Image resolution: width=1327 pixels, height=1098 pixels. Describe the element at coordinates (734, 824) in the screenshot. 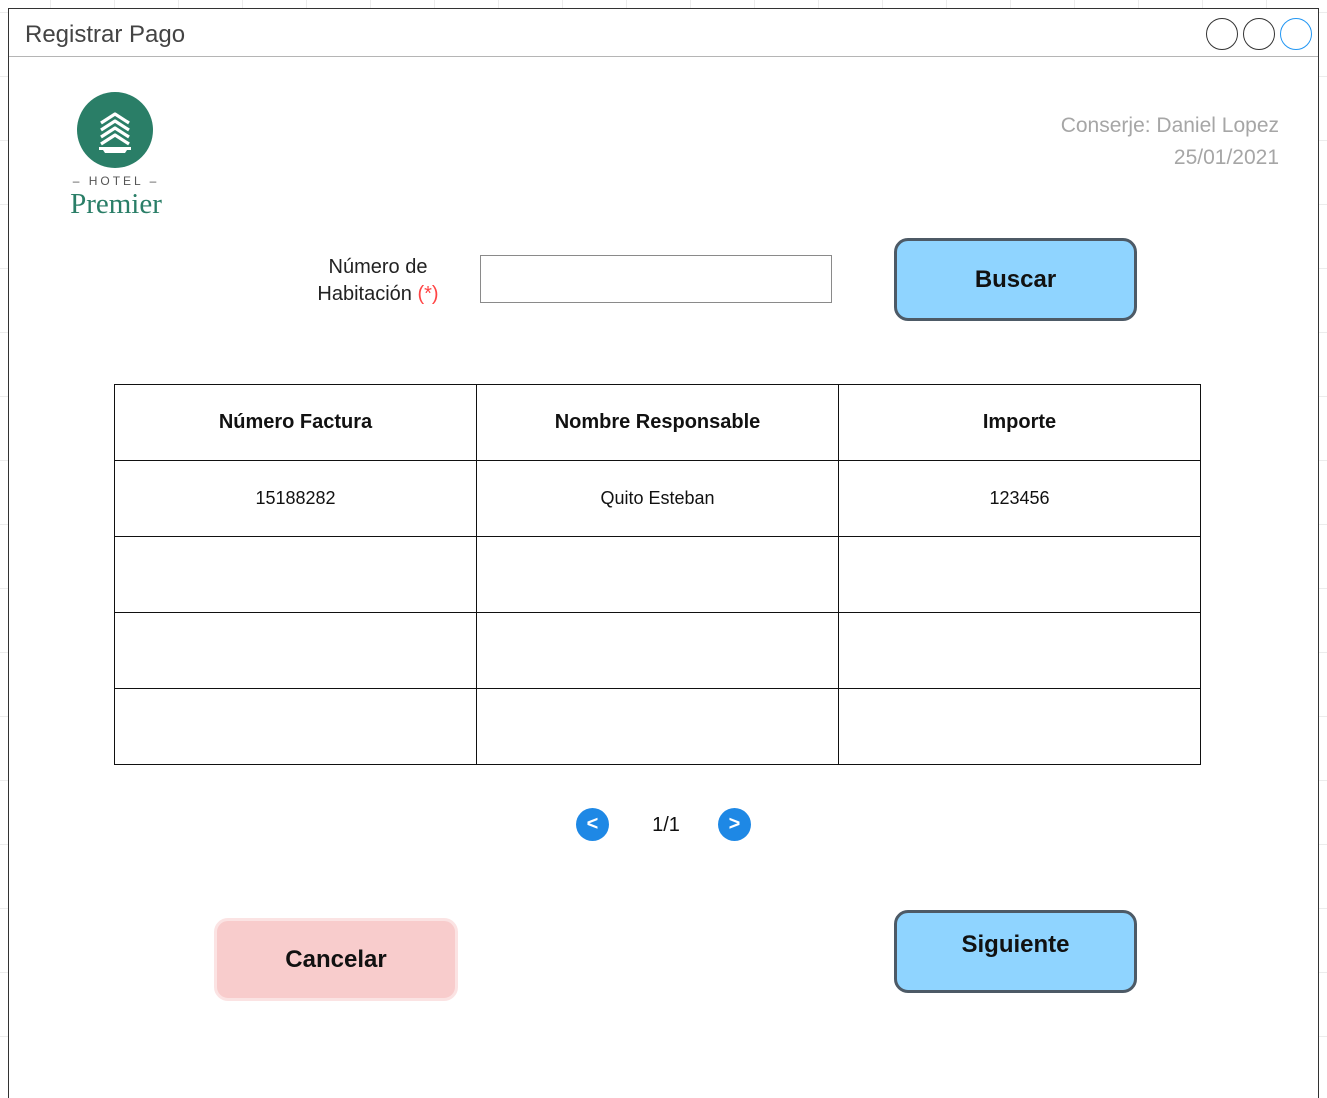

I see `next-page-button: >` at that location.